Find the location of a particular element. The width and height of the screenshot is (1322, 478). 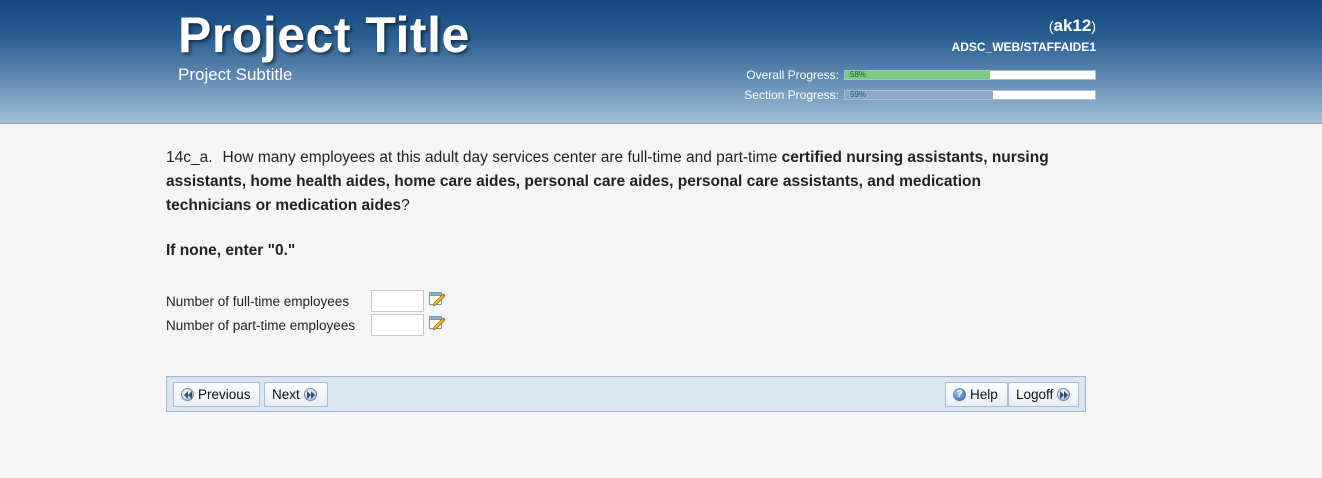

overall-progress-fill is located at coordinates (917, 75).